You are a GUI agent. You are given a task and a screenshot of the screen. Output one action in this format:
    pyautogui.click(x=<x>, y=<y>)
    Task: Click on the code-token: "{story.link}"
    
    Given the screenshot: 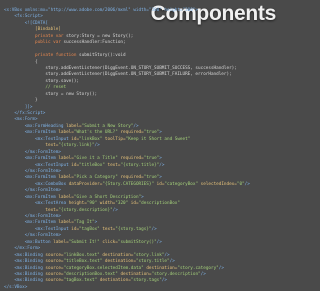 What is the action you would take?
    pyautogui.click(x=76, y=146)
    